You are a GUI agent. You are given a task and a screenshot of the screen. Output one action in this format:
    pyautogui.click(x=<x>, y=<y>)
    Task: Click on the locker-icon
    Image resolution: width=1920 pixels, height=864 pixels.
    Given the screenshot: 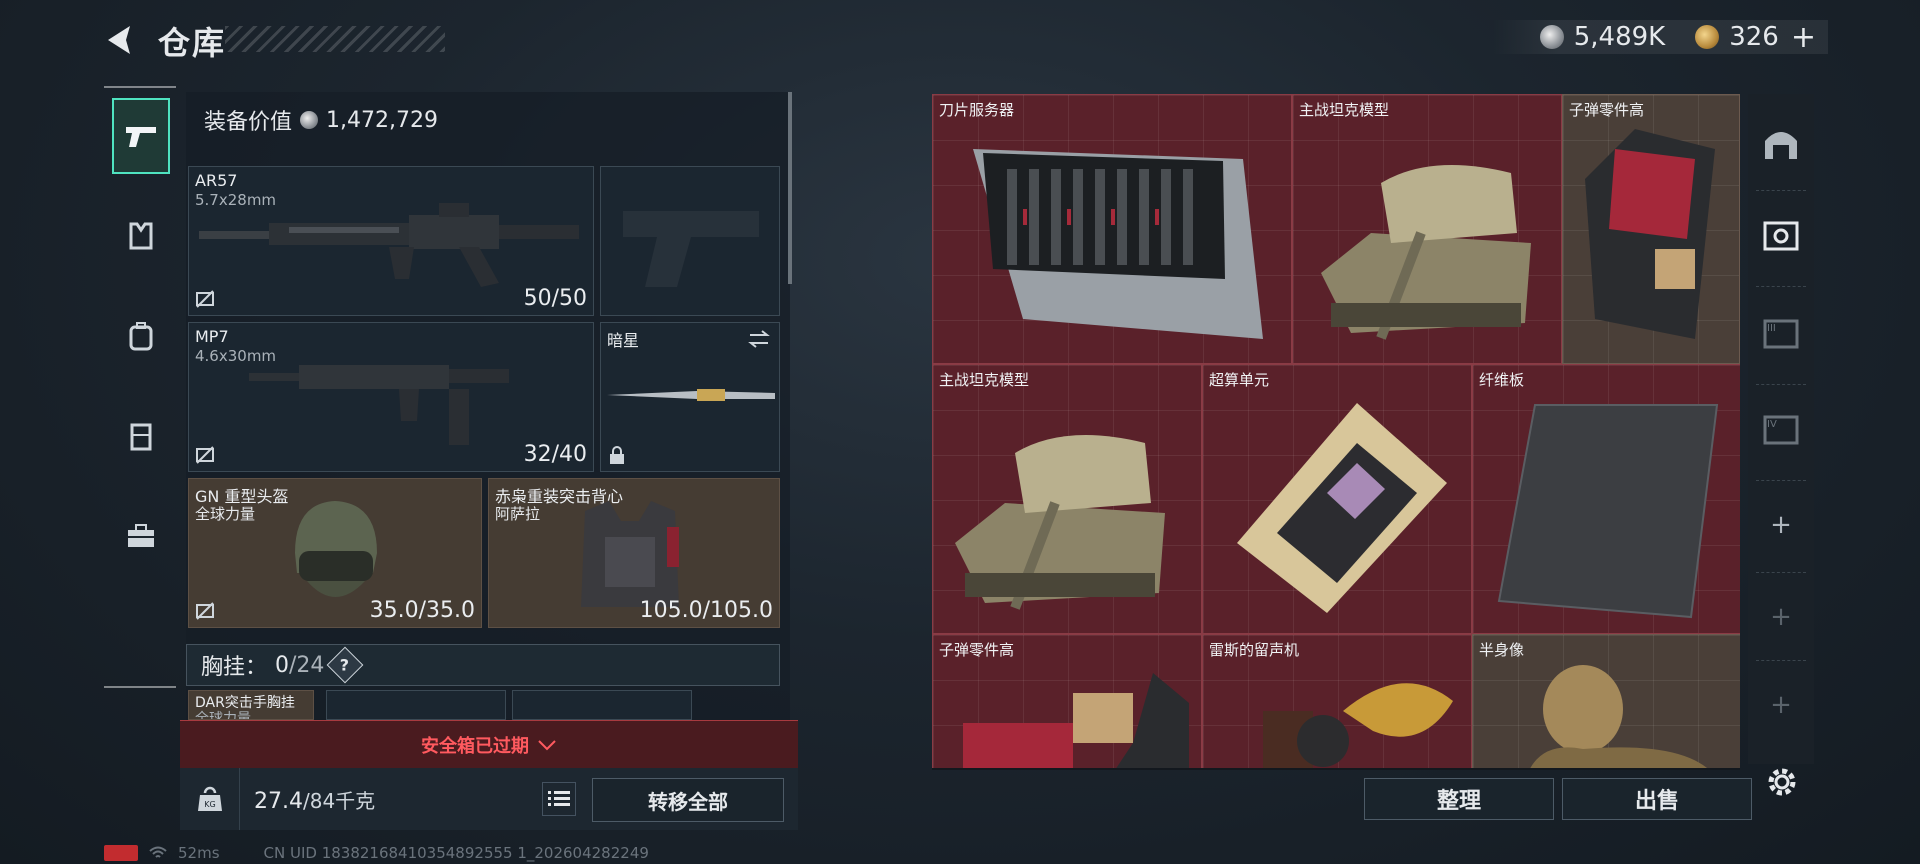 What is the action you would take?
    pyautogui.click(x=141, y=437)
    